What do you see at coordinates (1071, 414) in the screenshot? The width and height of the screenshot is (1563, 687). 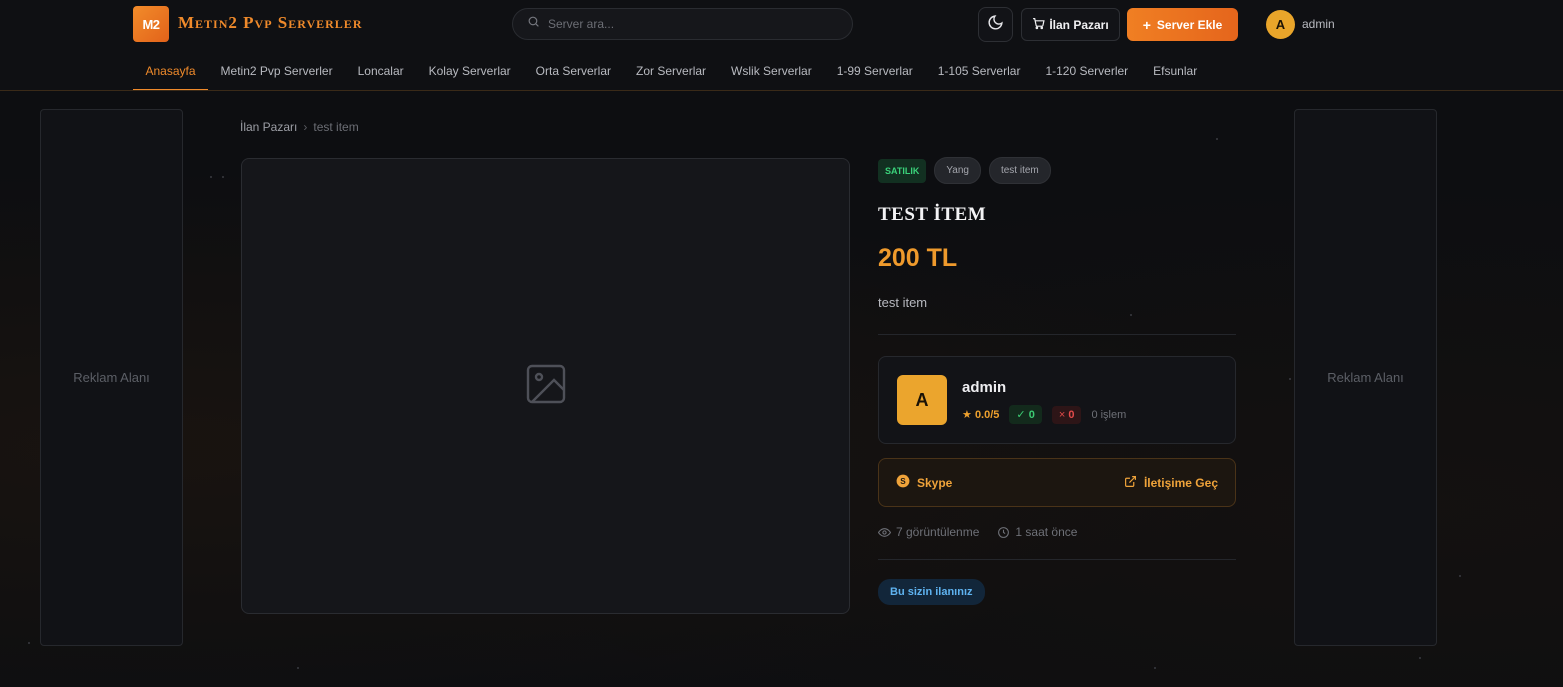 I see `negative-value: 0` at bounding box center [1071, 414].